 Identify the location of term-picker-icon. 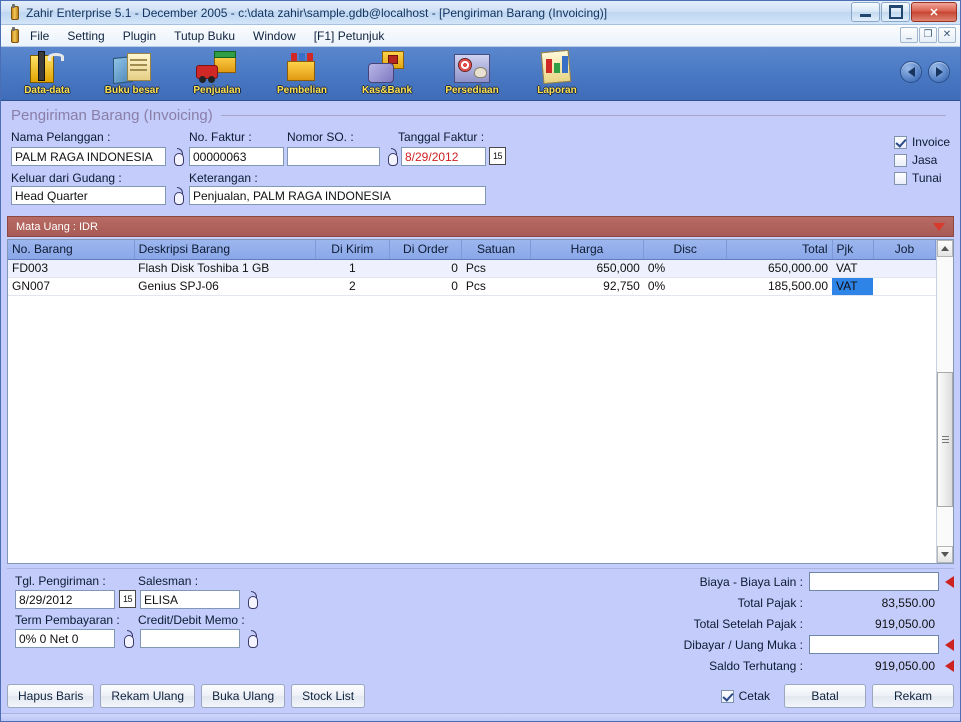
(128, 639).